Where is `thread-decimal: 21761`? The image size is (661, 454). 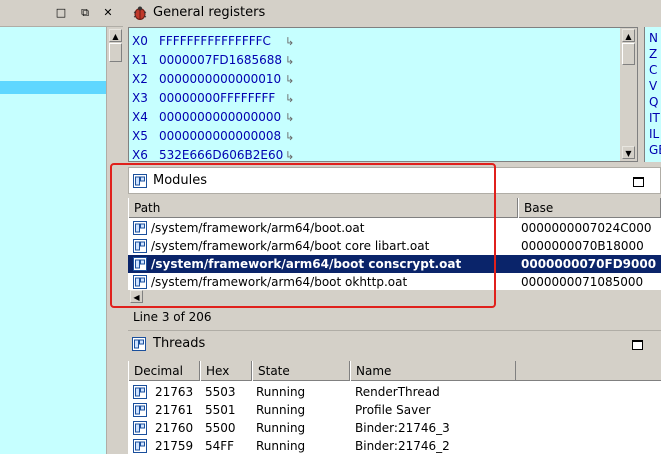
thread-decimal: 21761 is located at coordinates (174, 410).